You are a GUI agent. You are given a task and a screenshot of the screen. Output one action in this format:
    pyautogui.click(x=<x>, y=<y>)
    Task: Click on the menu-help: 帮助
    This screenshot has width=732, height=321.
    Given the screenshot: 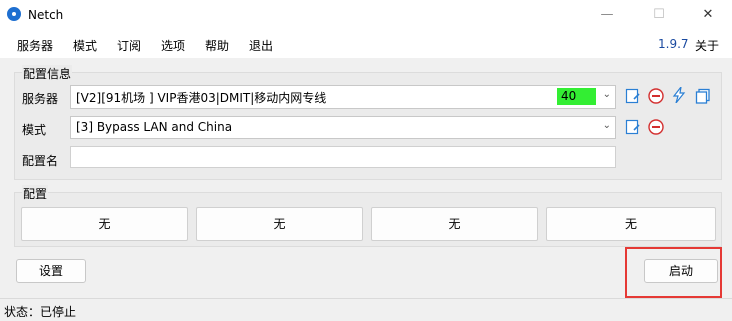 What is the action you would take?
    pyautogui.click(x=217, y=45)
    